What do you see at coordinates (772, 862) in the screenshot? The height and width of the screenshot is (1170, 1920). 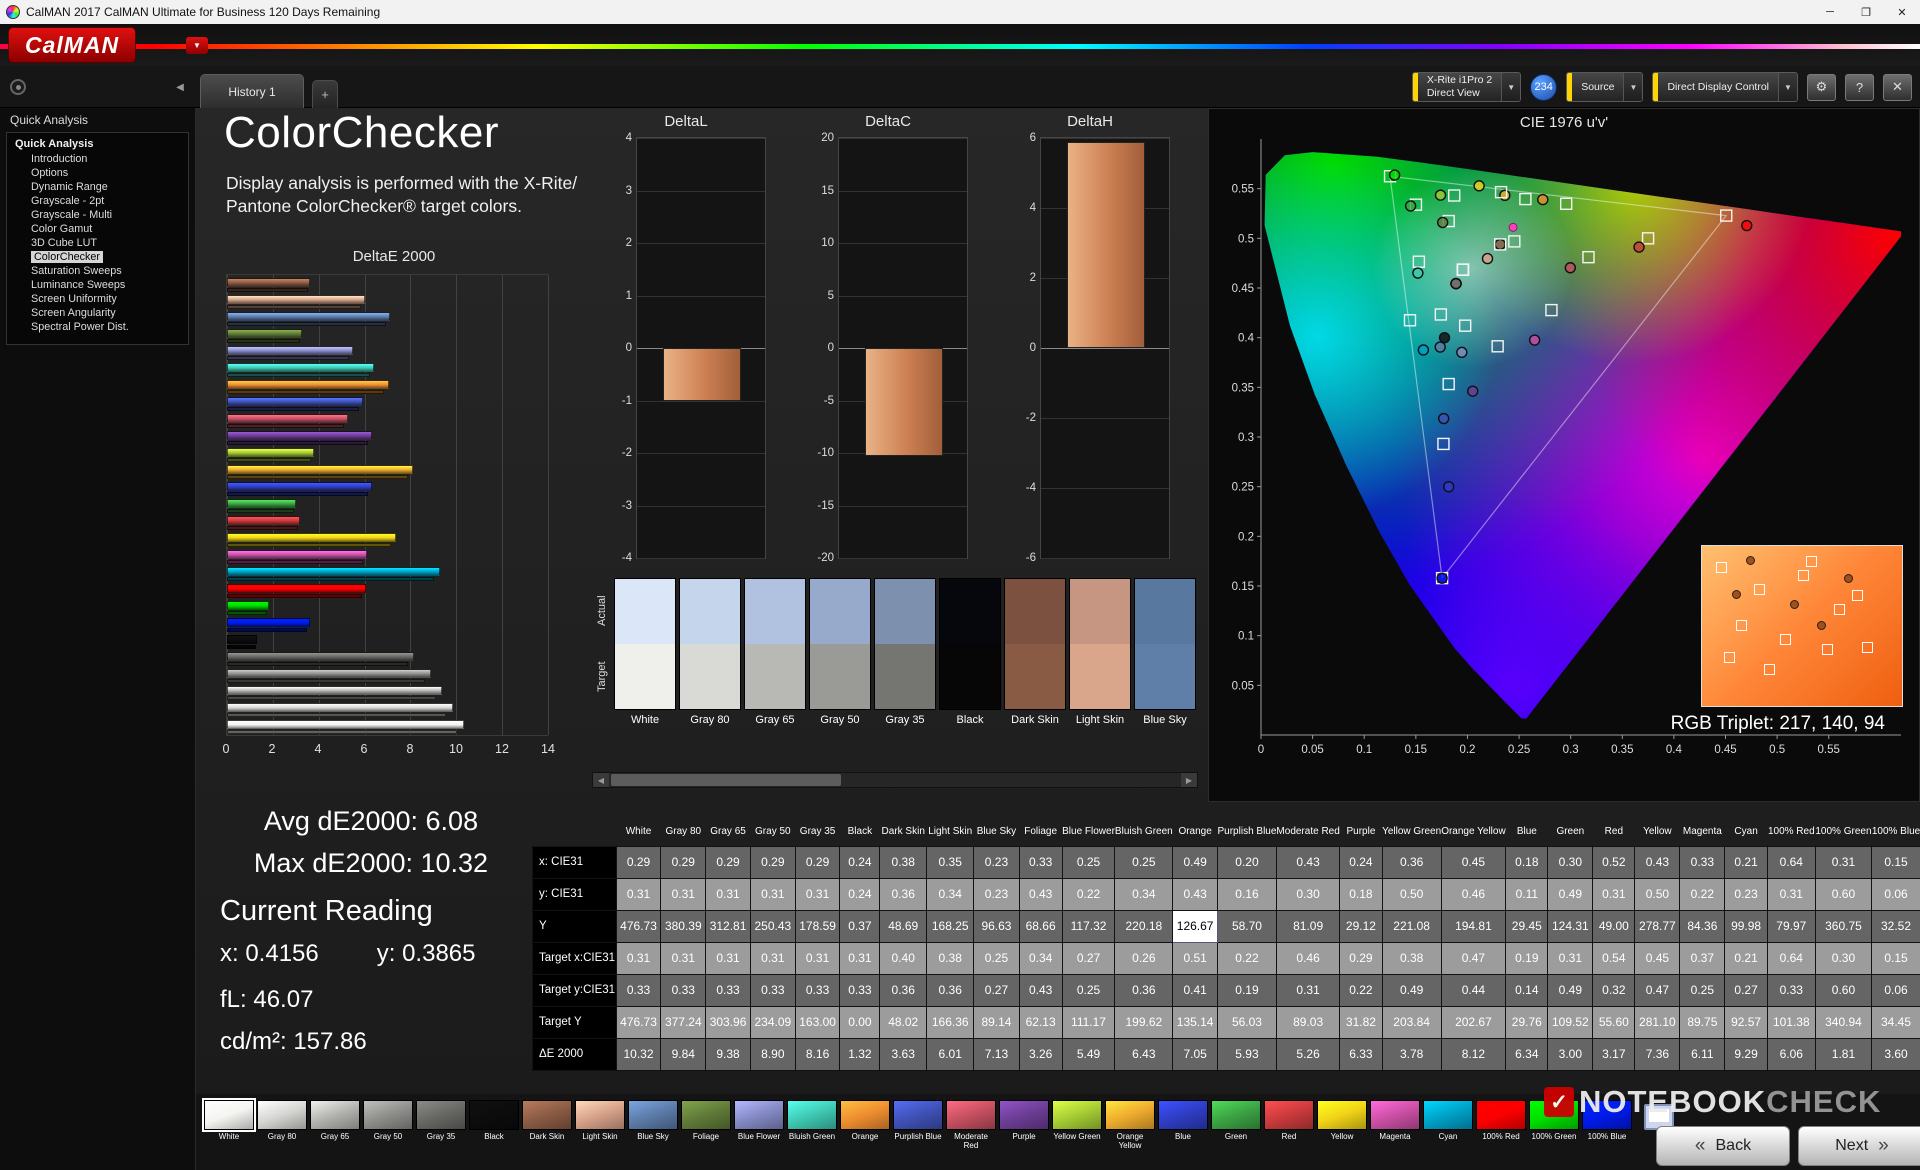 I see `table-cell: 0.29` at bounding box center [772, 862].